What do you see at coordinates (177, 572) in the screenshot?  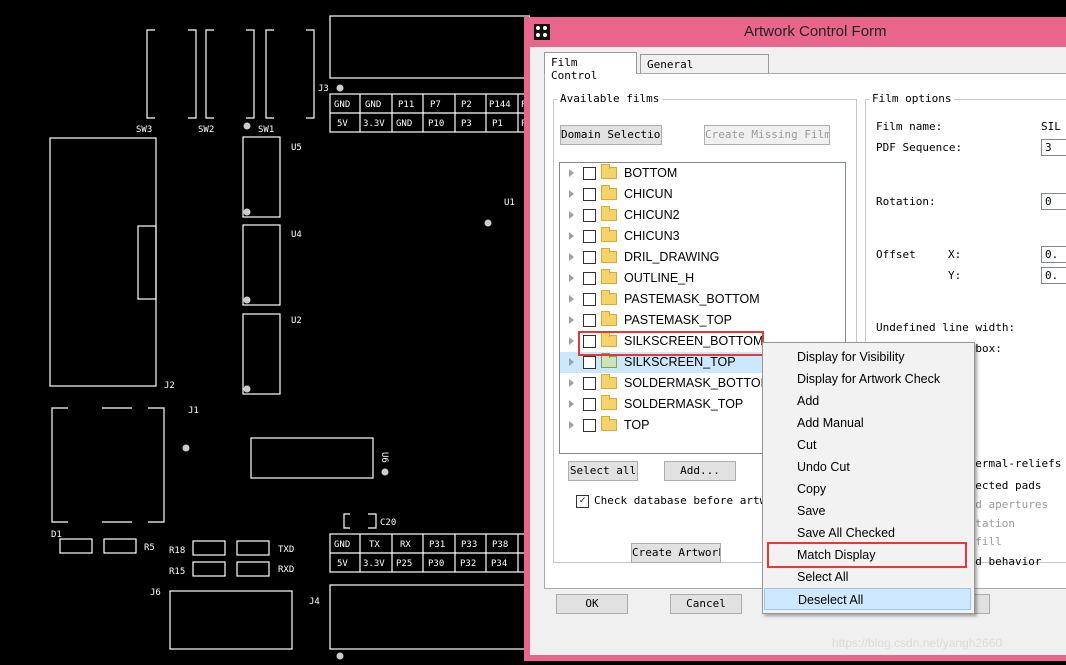 I see `refdes-label: R15` at bounding box center [177, 572].